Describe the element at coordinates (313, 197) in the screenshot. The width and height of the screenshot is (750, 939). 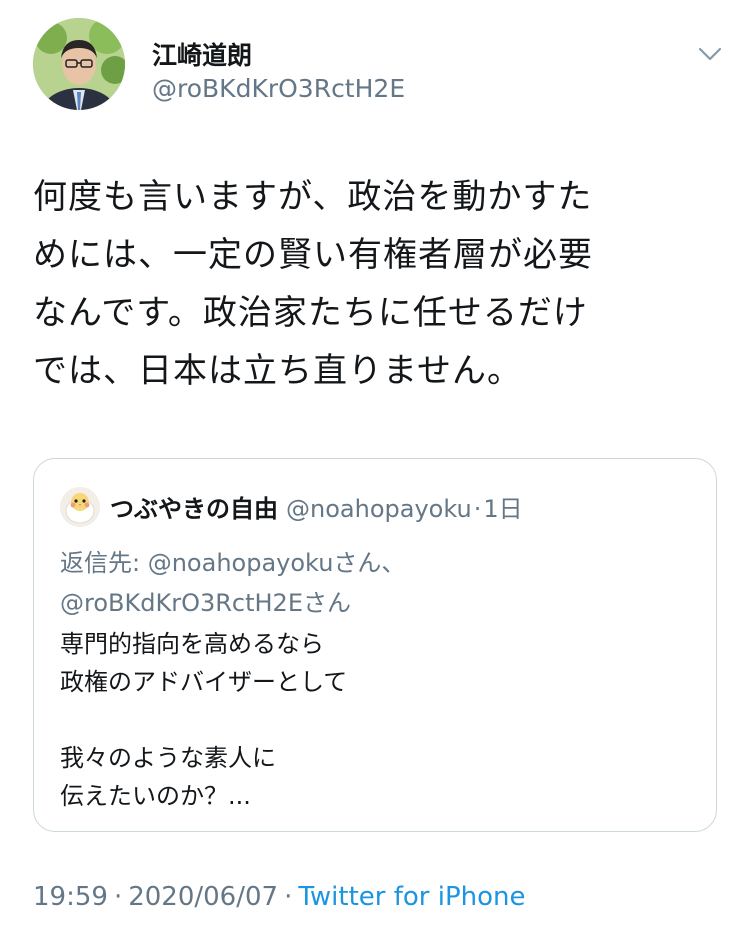
I see `tweet-line: 何度も言いますが、政治を動かすた` at that location.